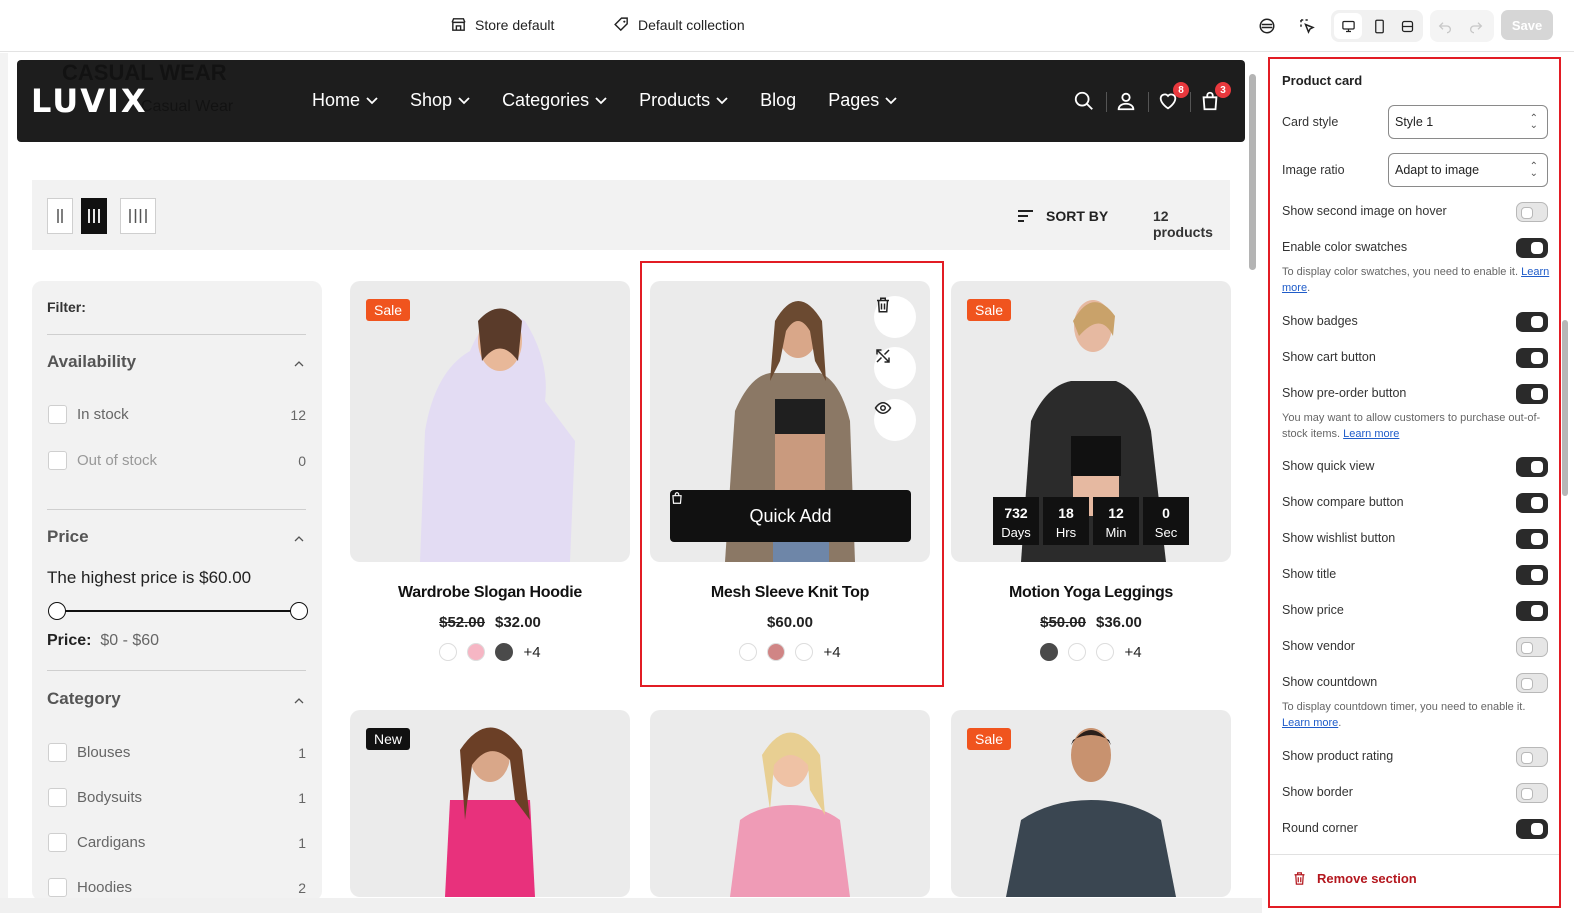 The width and height of the screenshot is (1574, 913). I want to click on nav-shop: Shop, so click(440, 100).